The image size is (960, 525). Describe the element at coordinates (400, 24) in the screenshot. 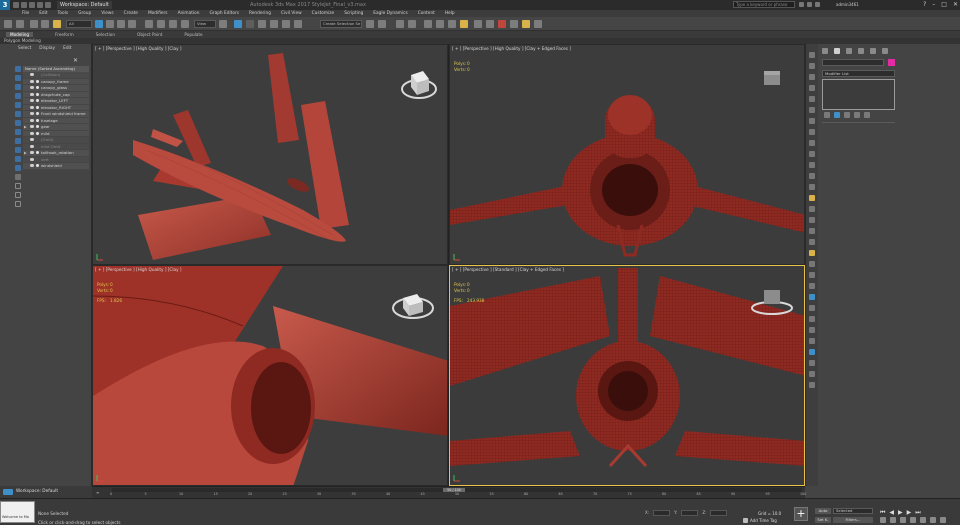

I see `toggle-scene-explorer-icon` at that location.